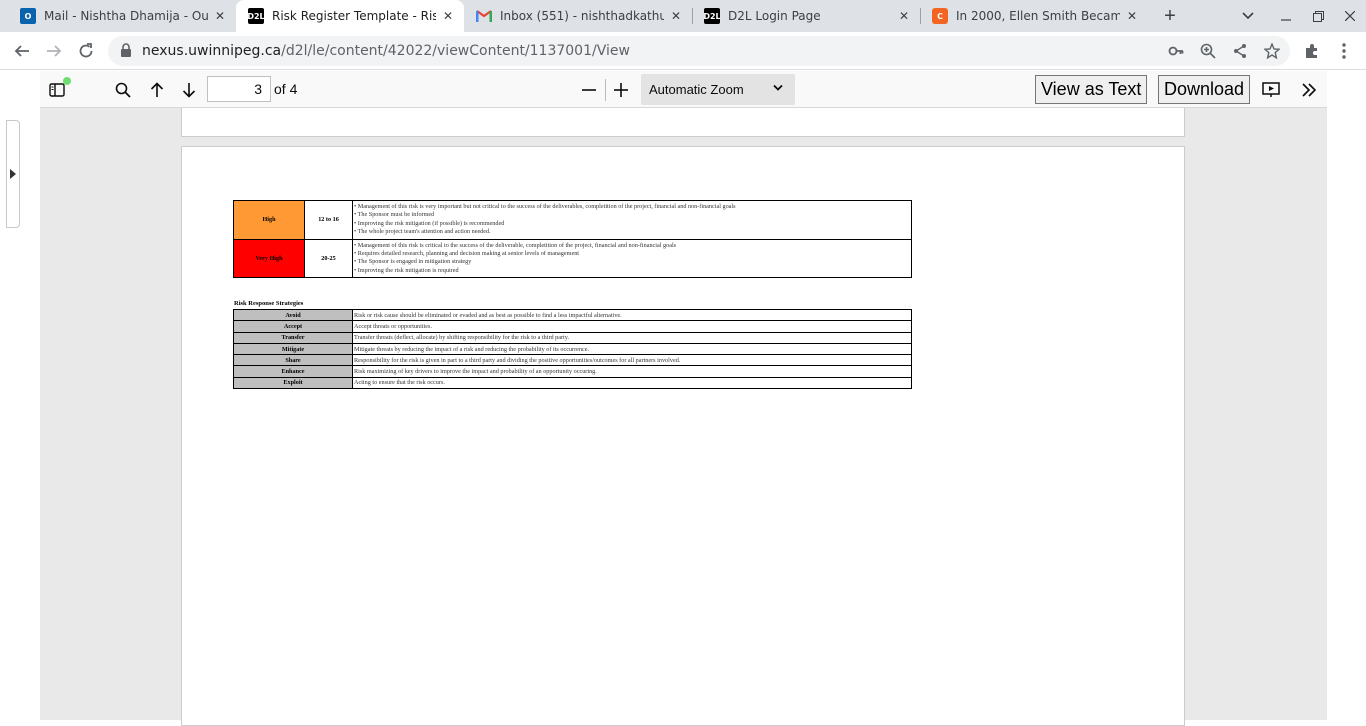 The height and width of the screenshot is (726, 1366). I want to click on close-window-button, so click(1350, 16).